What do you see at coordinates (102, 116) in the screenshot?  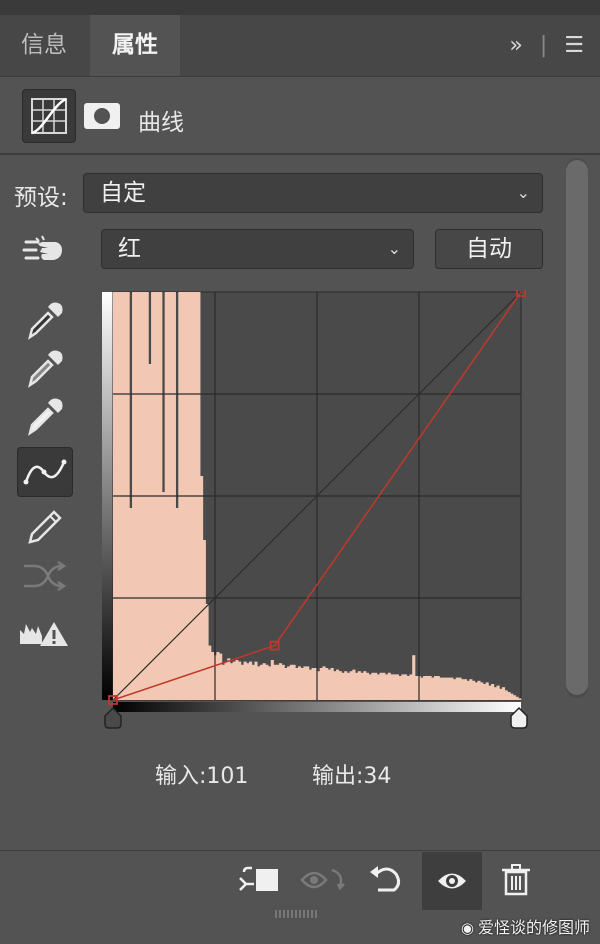 I see `layer-mask-icon` at bounding box center [102, 116].